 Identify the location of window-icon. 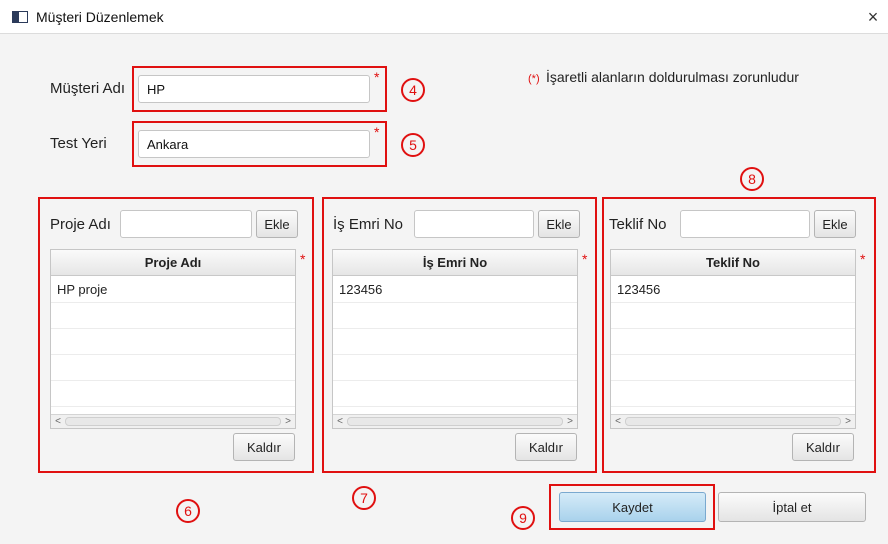
(20, 17).